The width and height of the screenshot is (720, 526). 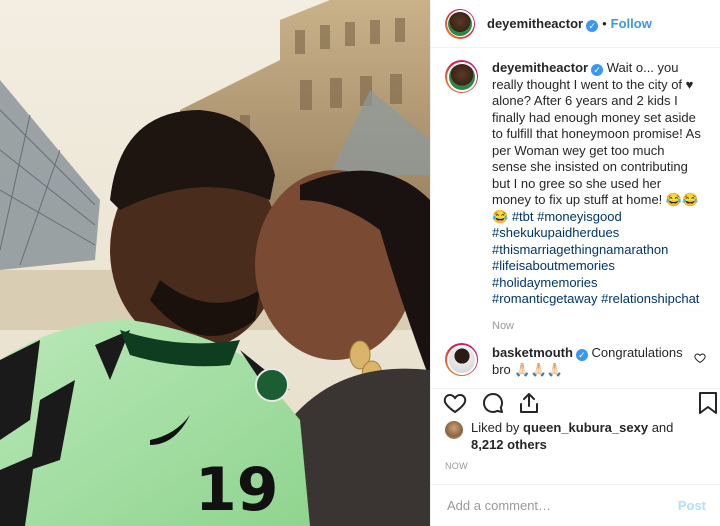 What do you see at coordinates (460, 23) in the screenshot?
I see `author-avatar` at bounding box center [460, 23].